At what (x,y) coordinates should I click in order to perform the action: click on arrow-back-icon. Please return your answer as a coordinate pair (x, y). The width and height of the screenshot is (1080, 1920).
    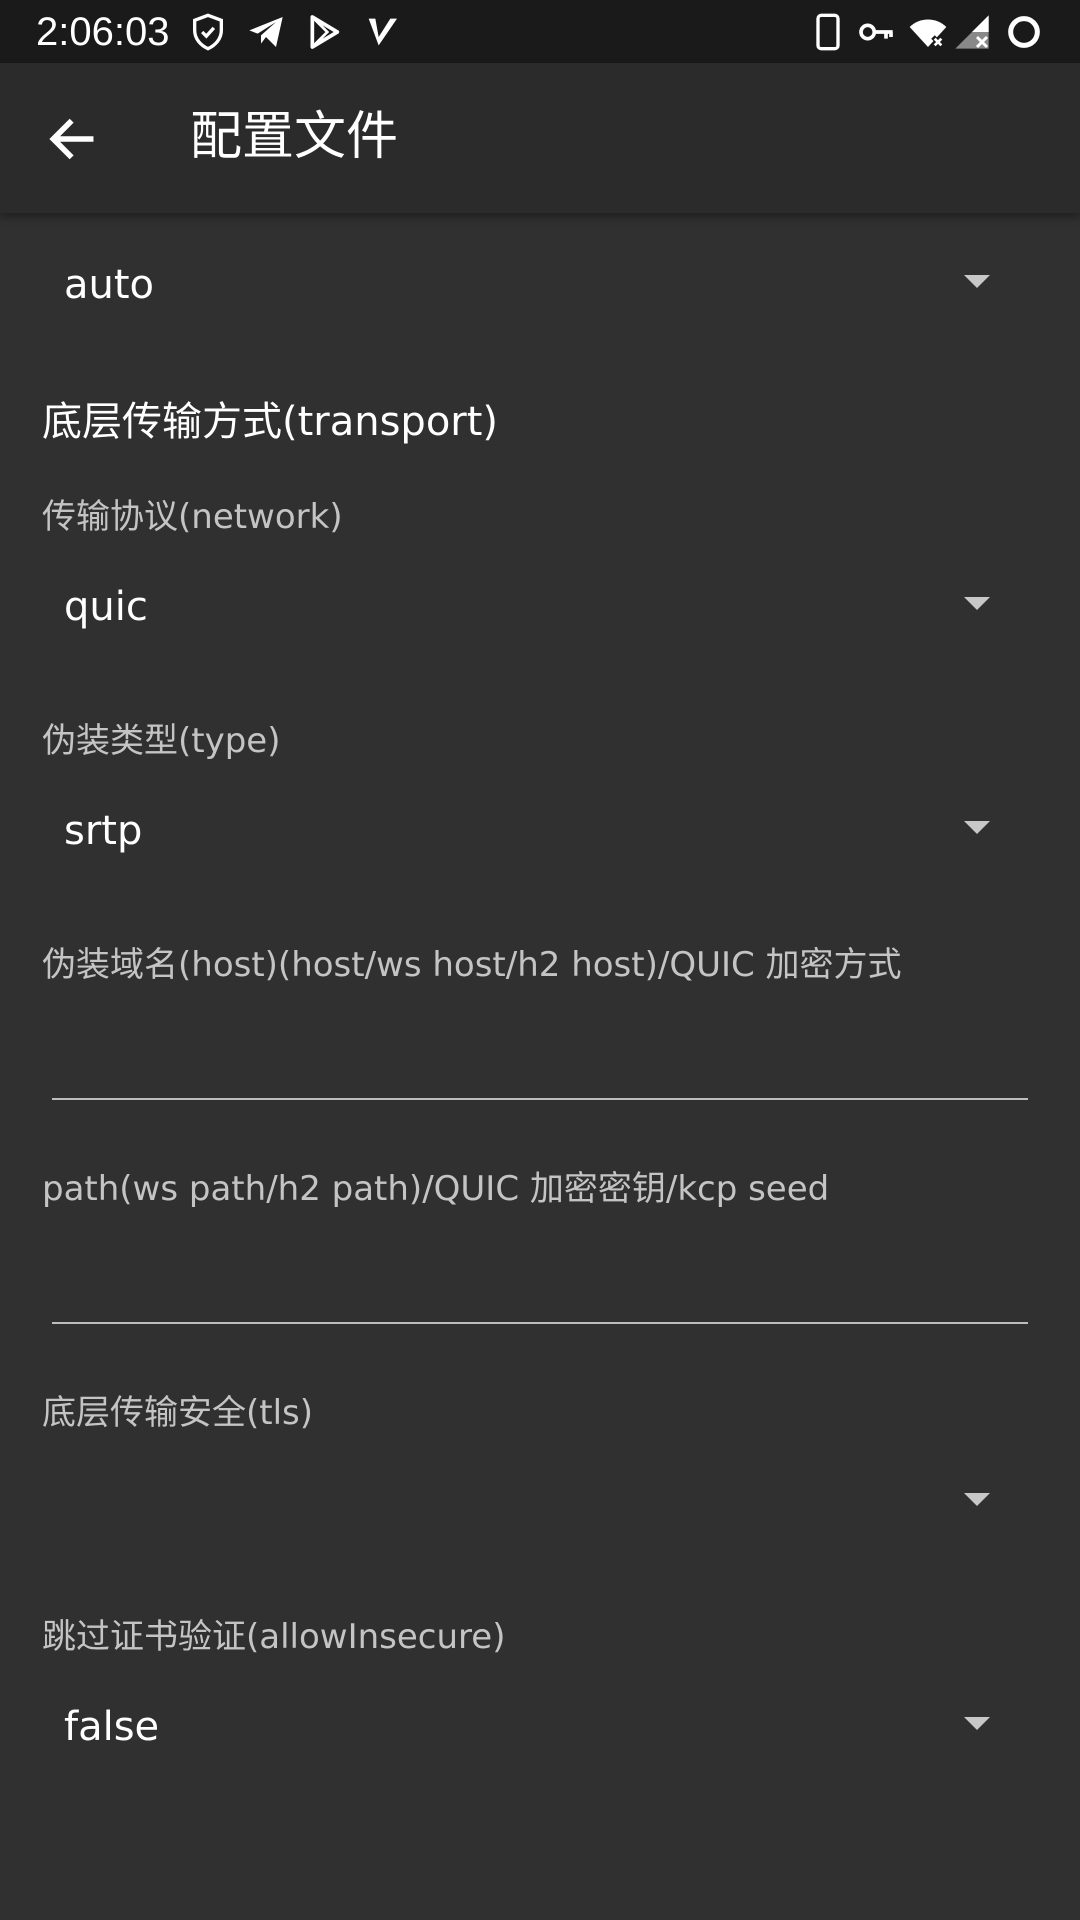
    Looking at the image, I should click on (72, 139).